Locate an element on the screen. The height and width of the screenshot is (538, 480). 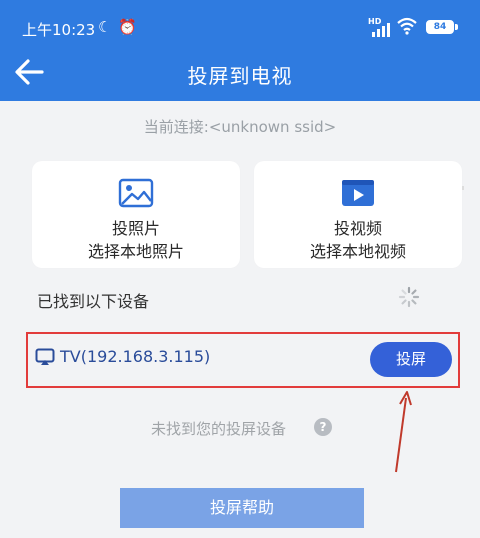
battery-icon: 84 is located at coordinates (440, 27).